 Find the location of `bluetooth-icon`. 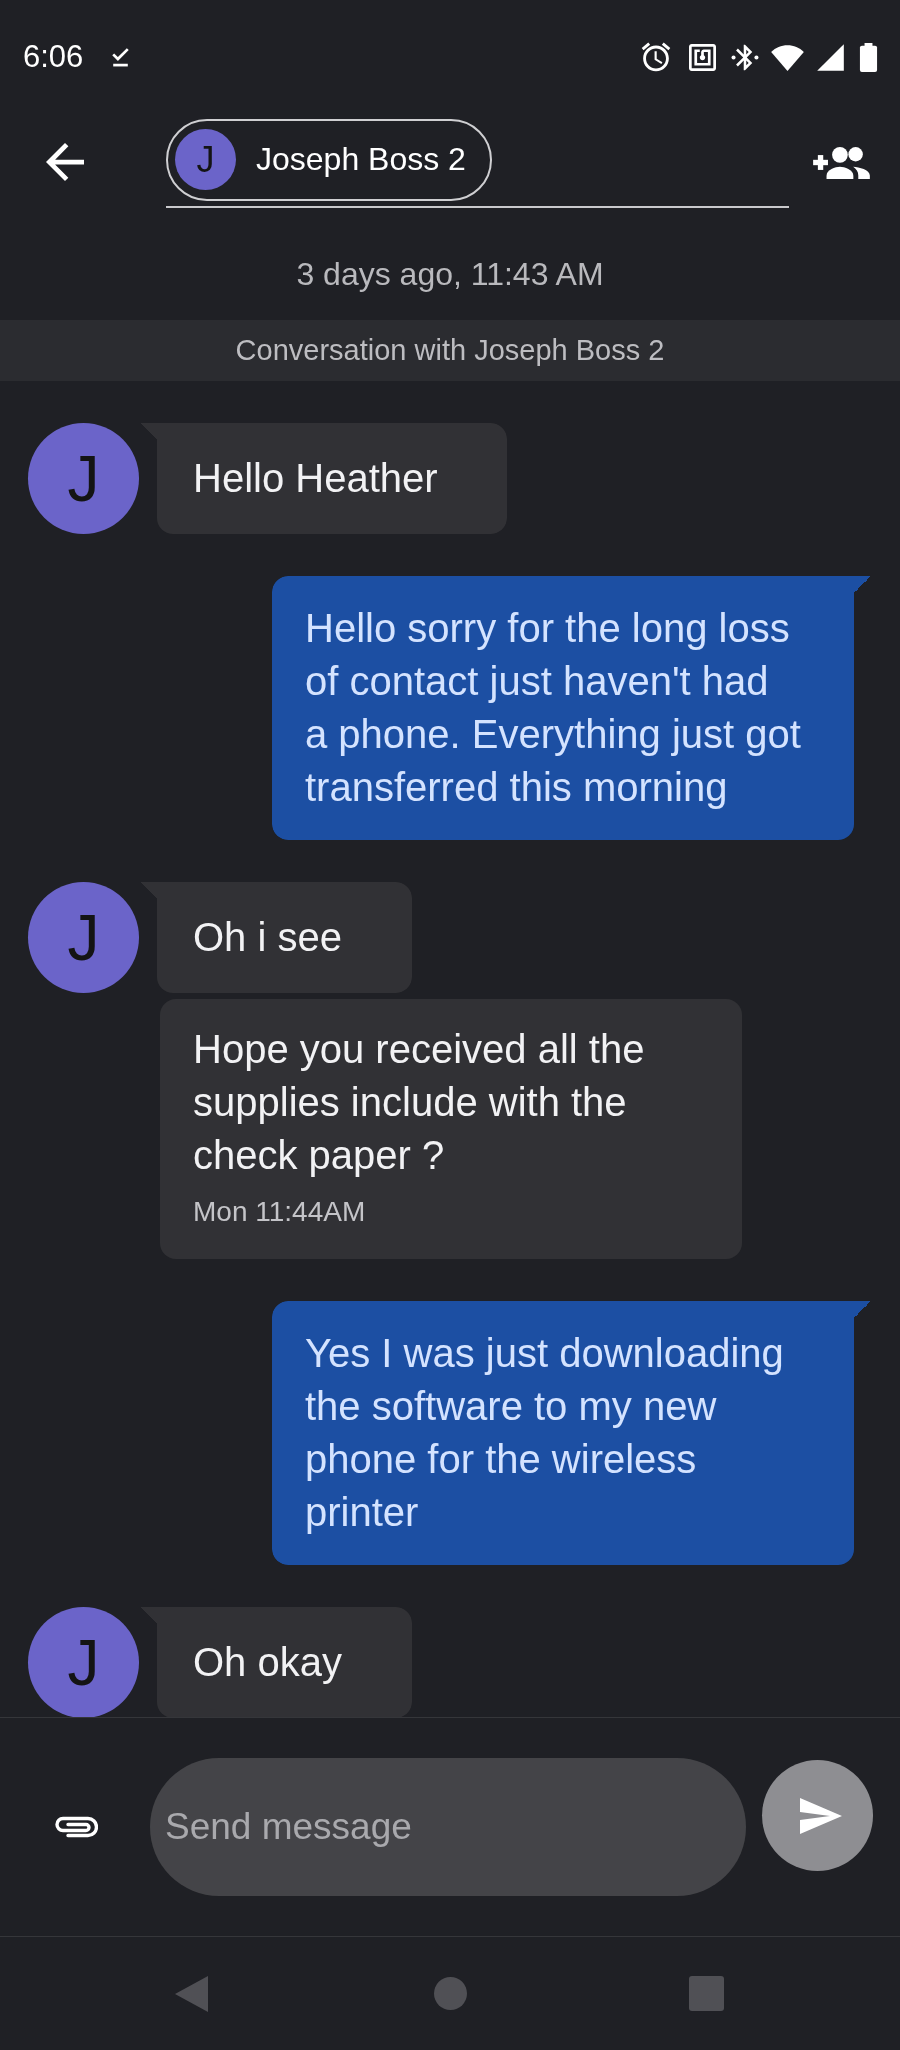

bluetooth-icon is located at coordinates (745, 57).